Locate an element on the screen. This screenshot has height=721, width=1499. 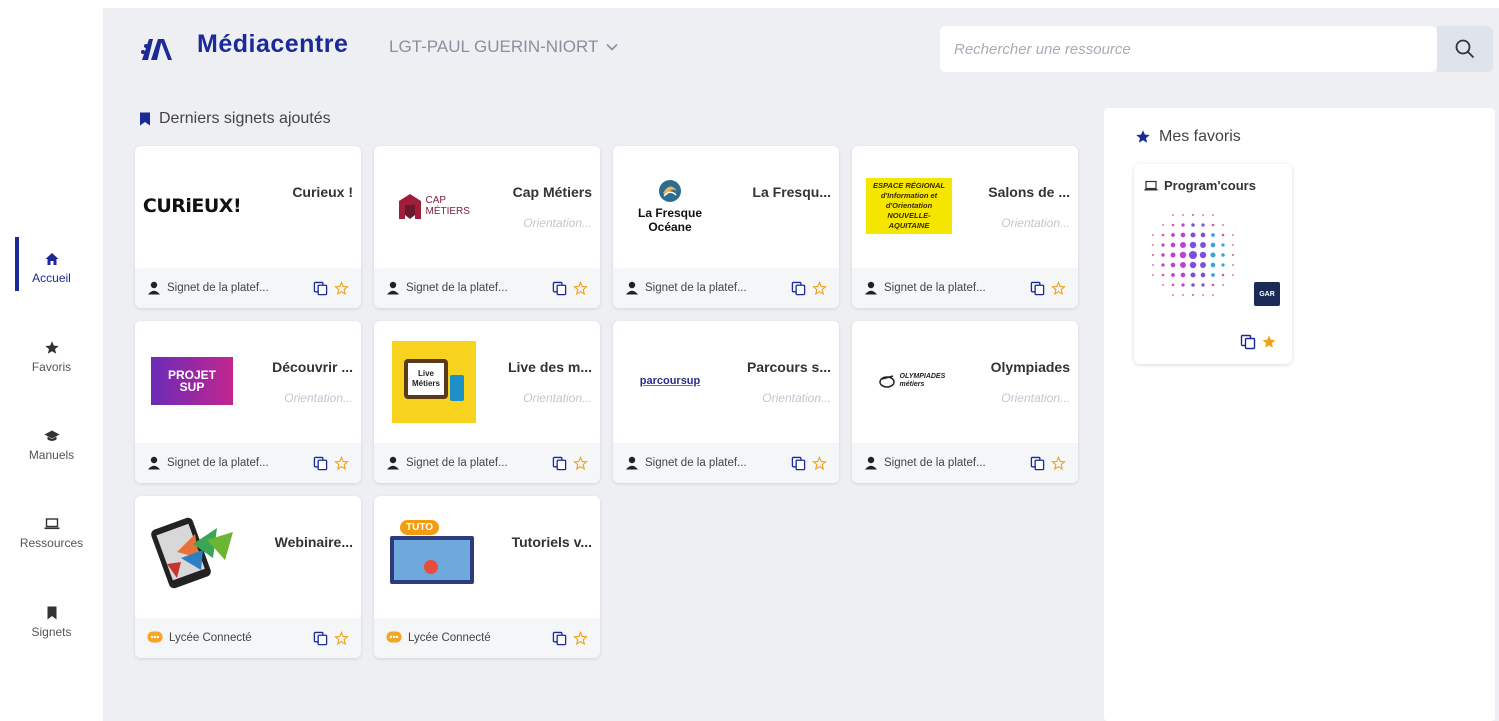
search-icon is located at coordinates (1465, 49).